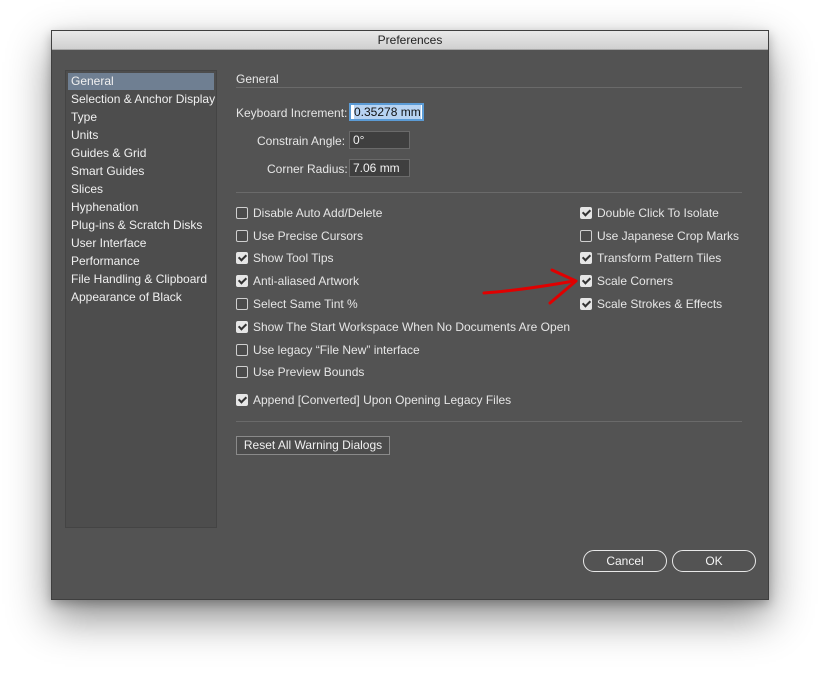 The width and height of the screenshot is (820, 673). I want to click on keyboard-increment-label: Keyboard Increment:, so click(292, 113).